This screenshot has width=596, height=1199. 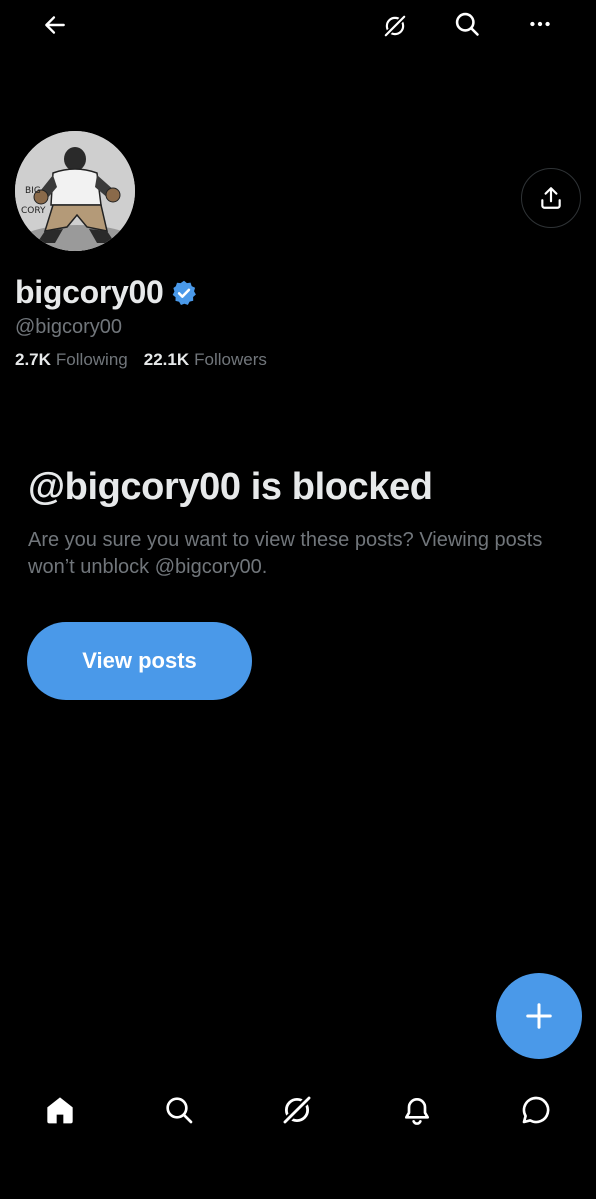 I want to click on followers-stat: 22.1K Followers, so click(x=205, y=360).